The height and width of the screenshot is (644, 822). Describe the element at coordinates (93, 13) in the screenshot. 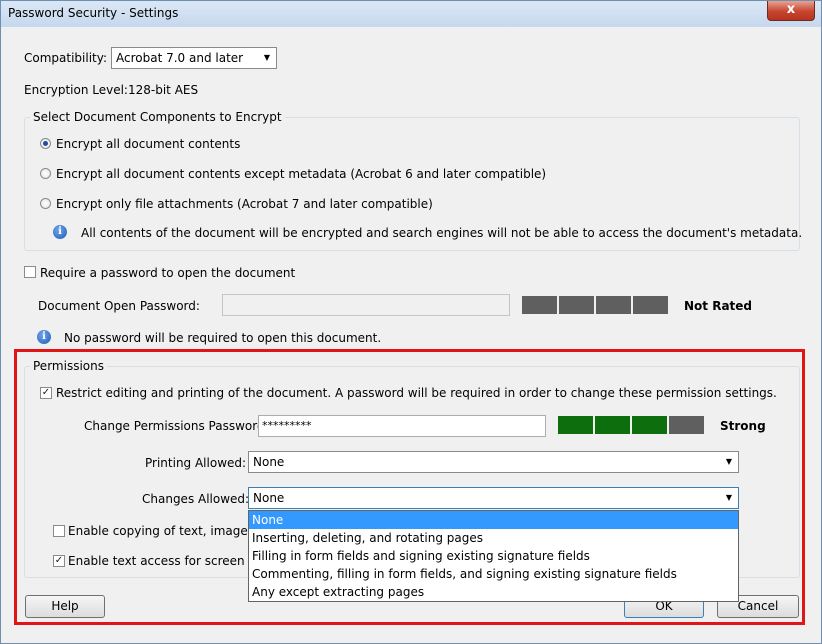

I see `window-title: Password Security - Settings` at that location.